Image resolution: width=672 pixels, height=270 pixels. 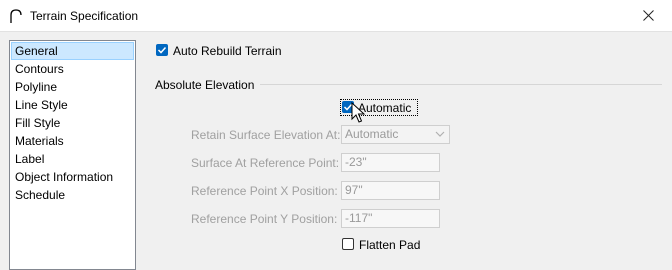 What do you see at coordinates (72, 51) in the screenshot?
I see `sidebar-item-general: General` at bounding box center [72, 51].